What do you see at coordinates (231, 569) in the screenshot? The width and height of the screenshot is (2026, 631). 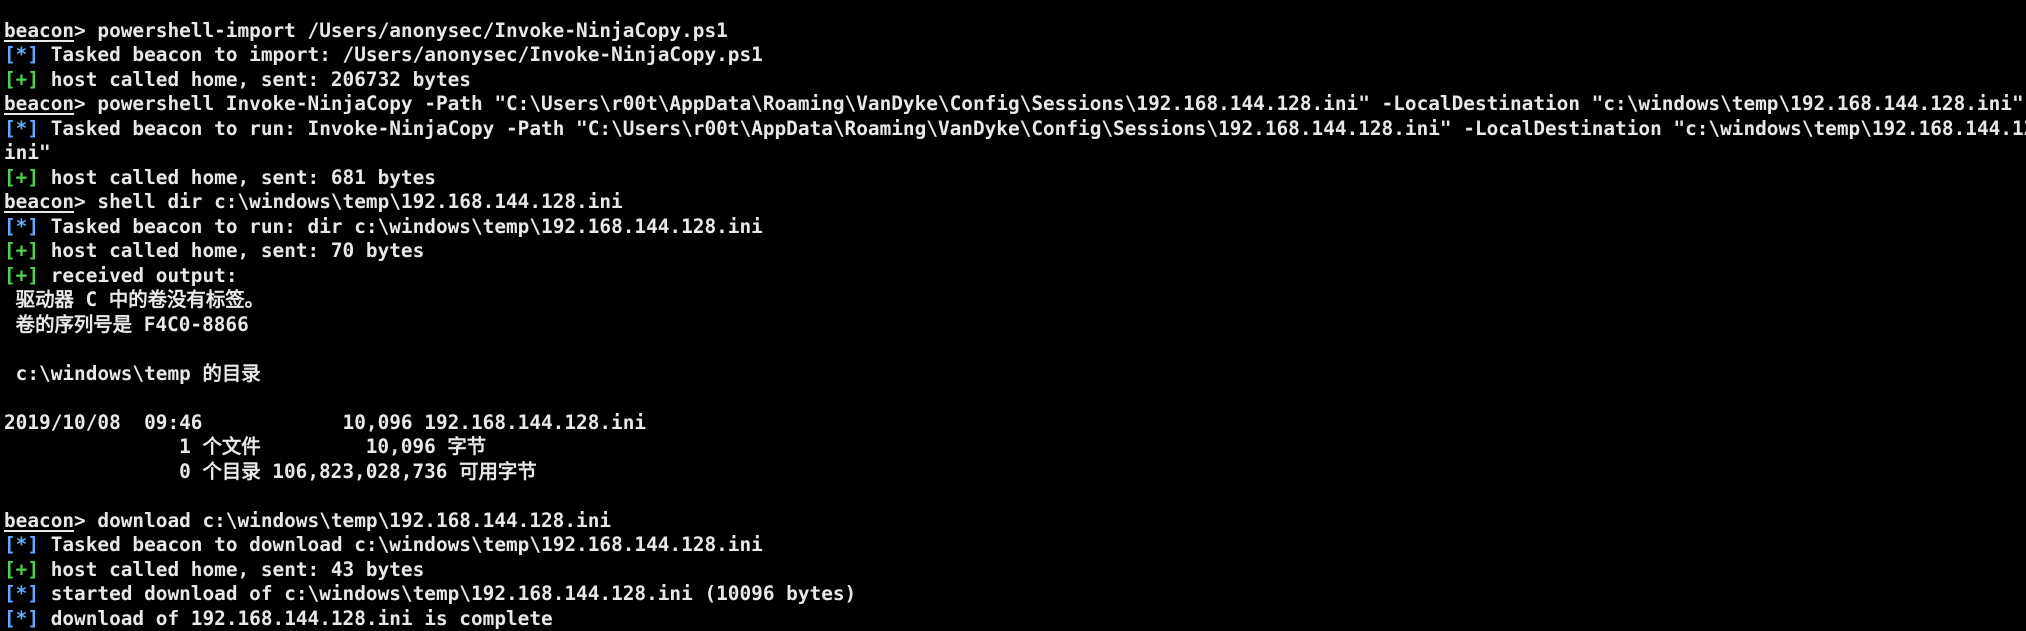 I see `line-text: host called home, sent: 43 bytes` at bounding box center [231, 569].